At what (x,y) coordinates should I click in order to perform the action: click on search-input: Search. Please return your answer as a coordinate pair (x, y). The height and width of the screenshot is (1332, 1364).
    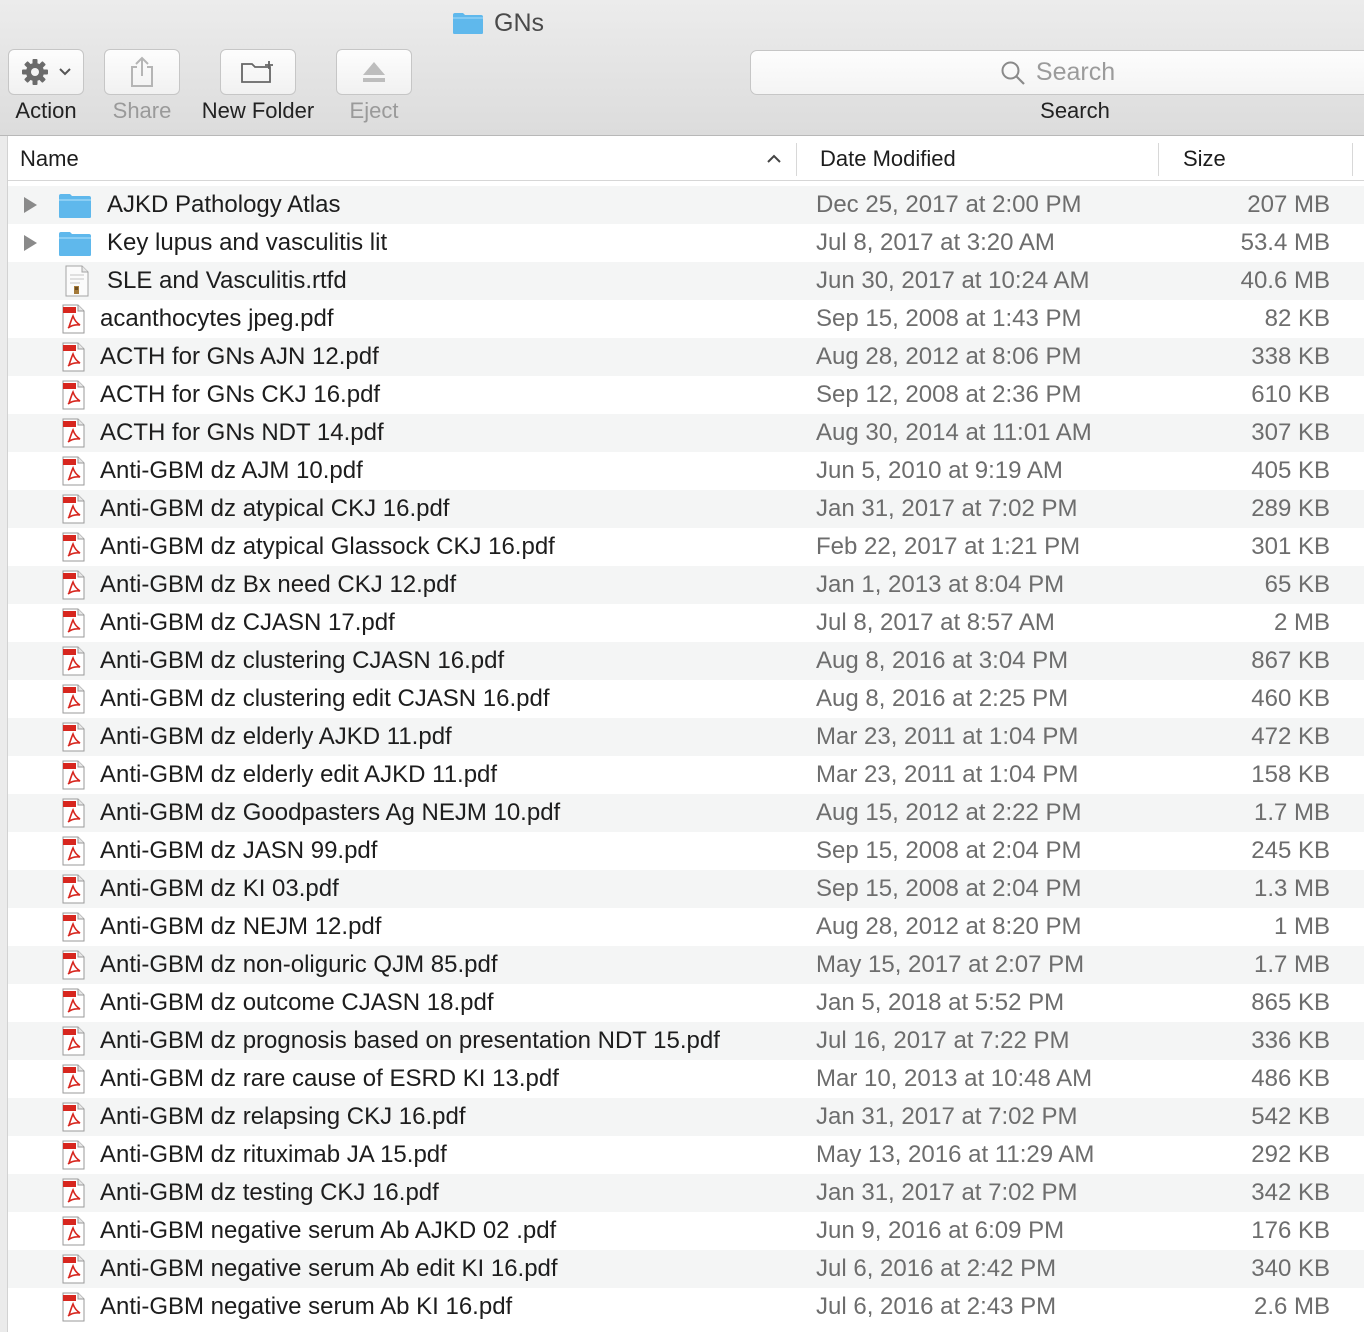
    Looking at the image, I should click on (1057, 72).